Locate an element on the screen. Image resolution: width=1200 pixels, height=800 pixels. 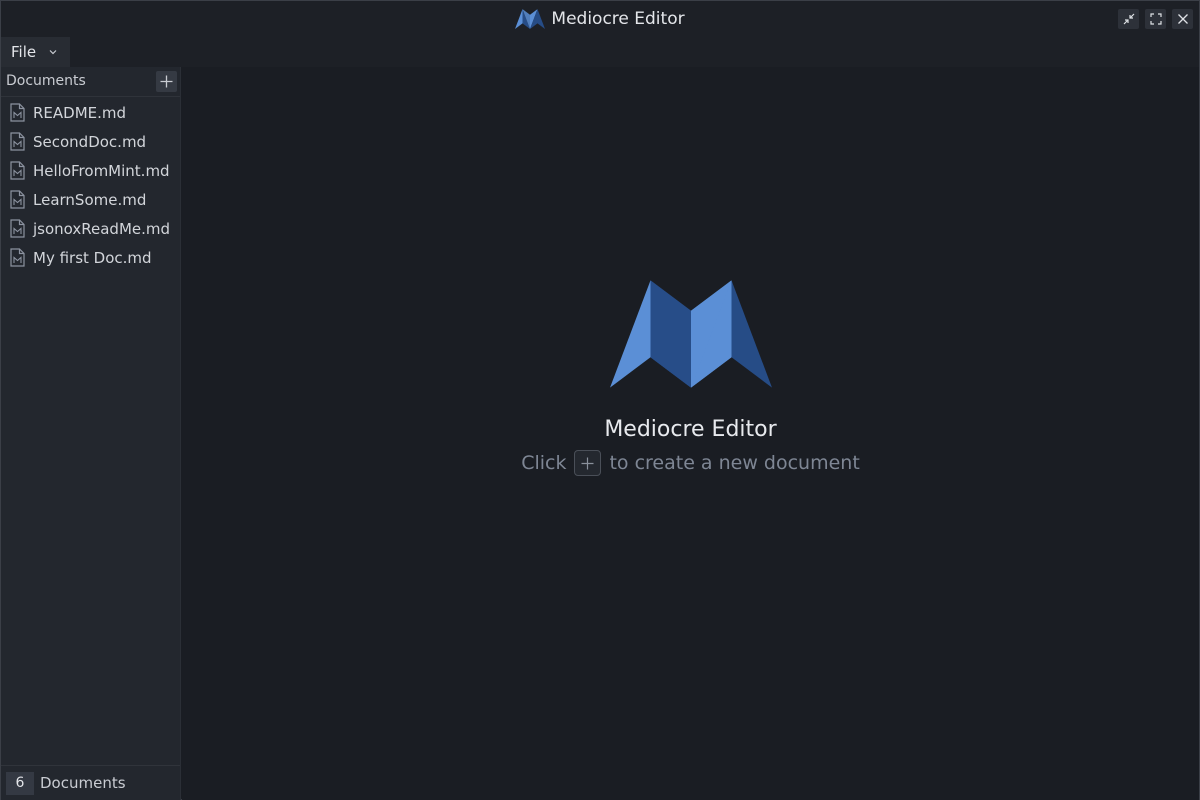
sidebar-footer: 6 Documents is located at coordinates (90, 782).